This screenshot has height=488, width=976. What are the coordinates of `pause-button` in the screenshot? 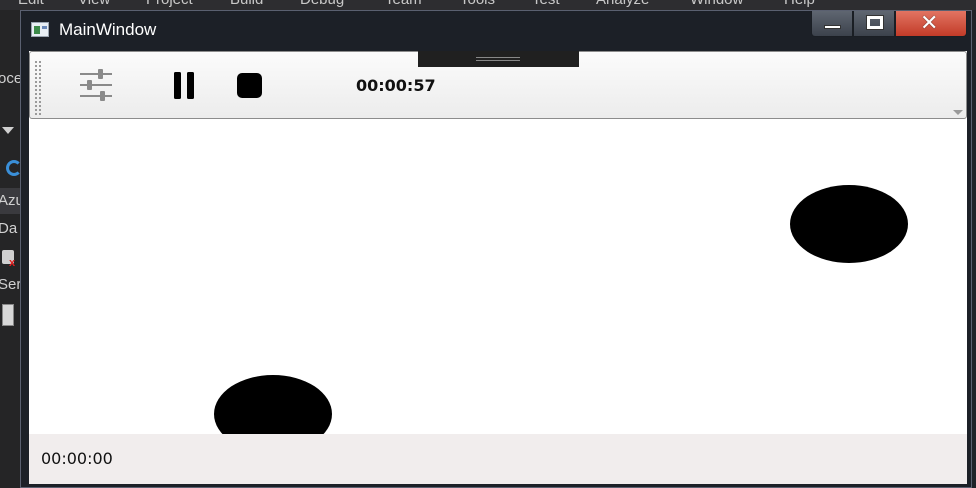 It's located at (185, 85).